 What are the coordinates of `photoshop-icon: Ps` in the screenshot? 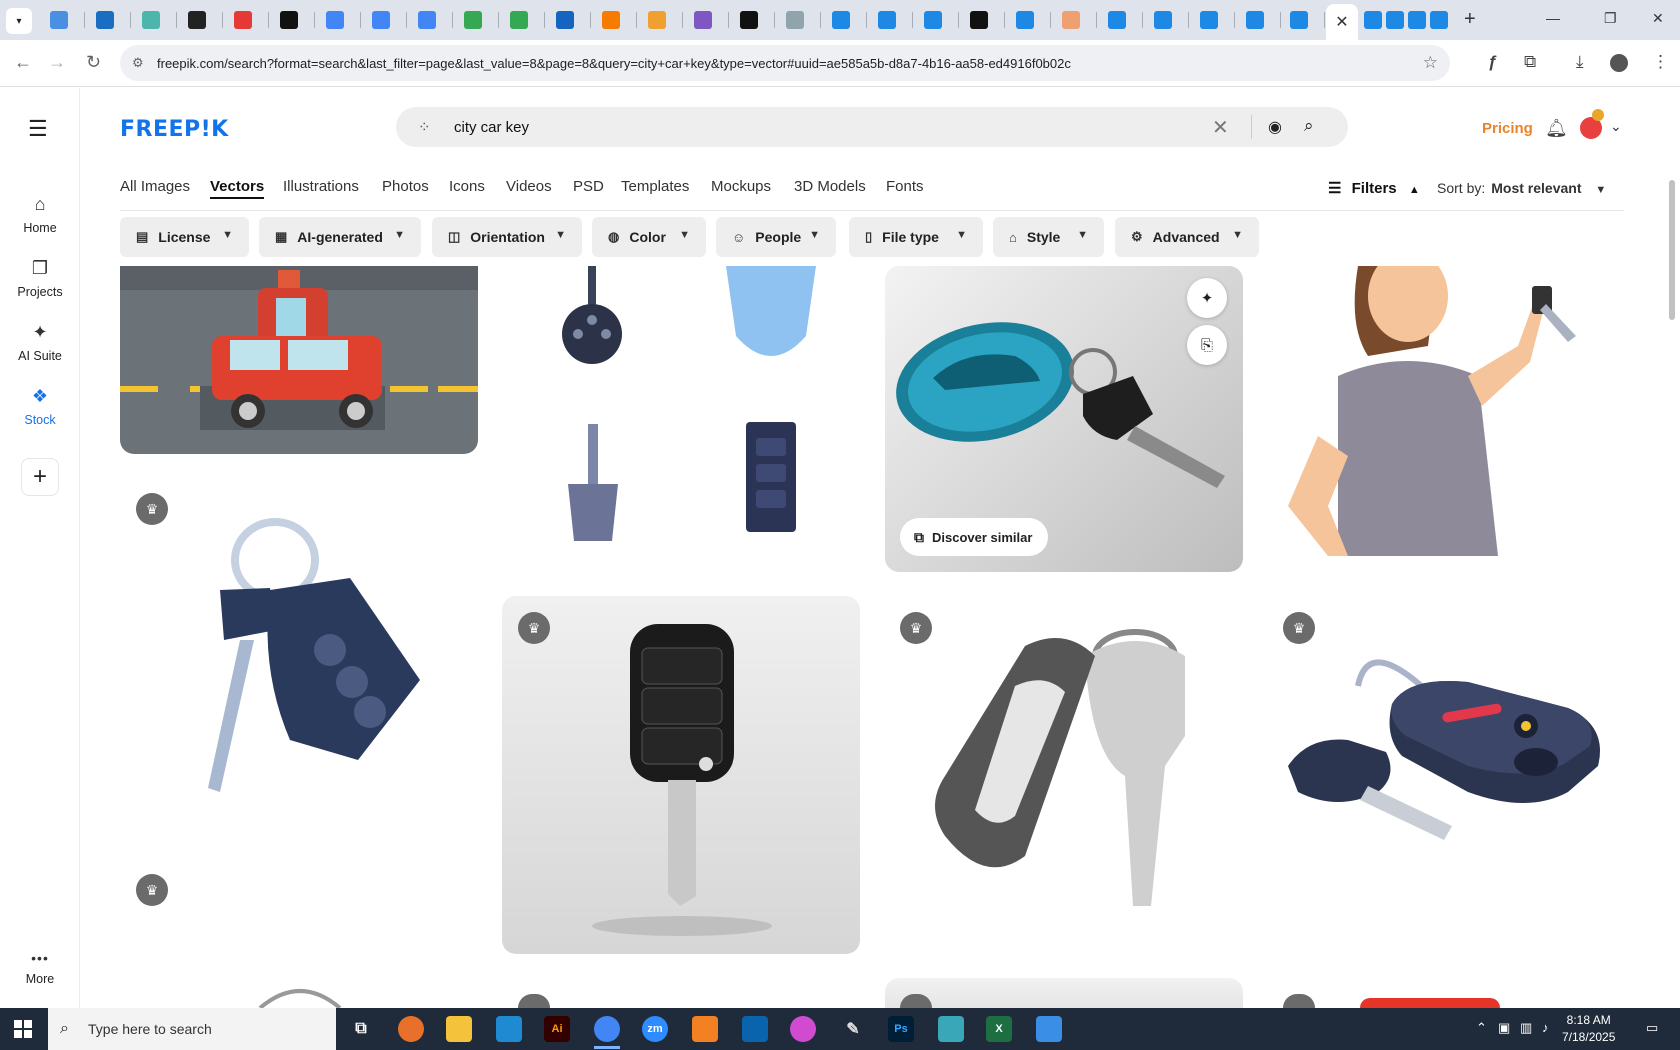 It's located at (901, 1029).